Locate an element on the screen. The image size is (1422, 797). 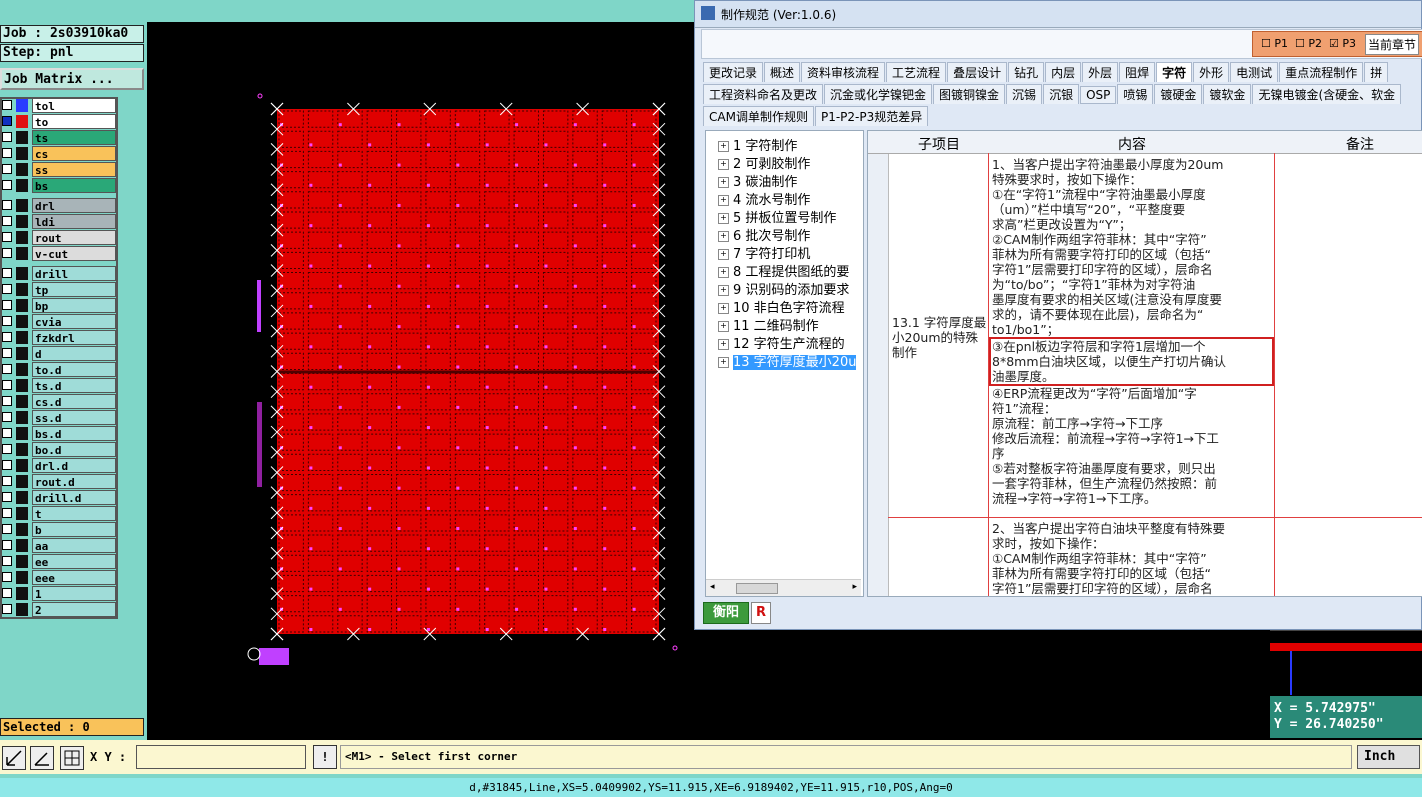
layer-name: v-cut is located at coordinates (74, 253).